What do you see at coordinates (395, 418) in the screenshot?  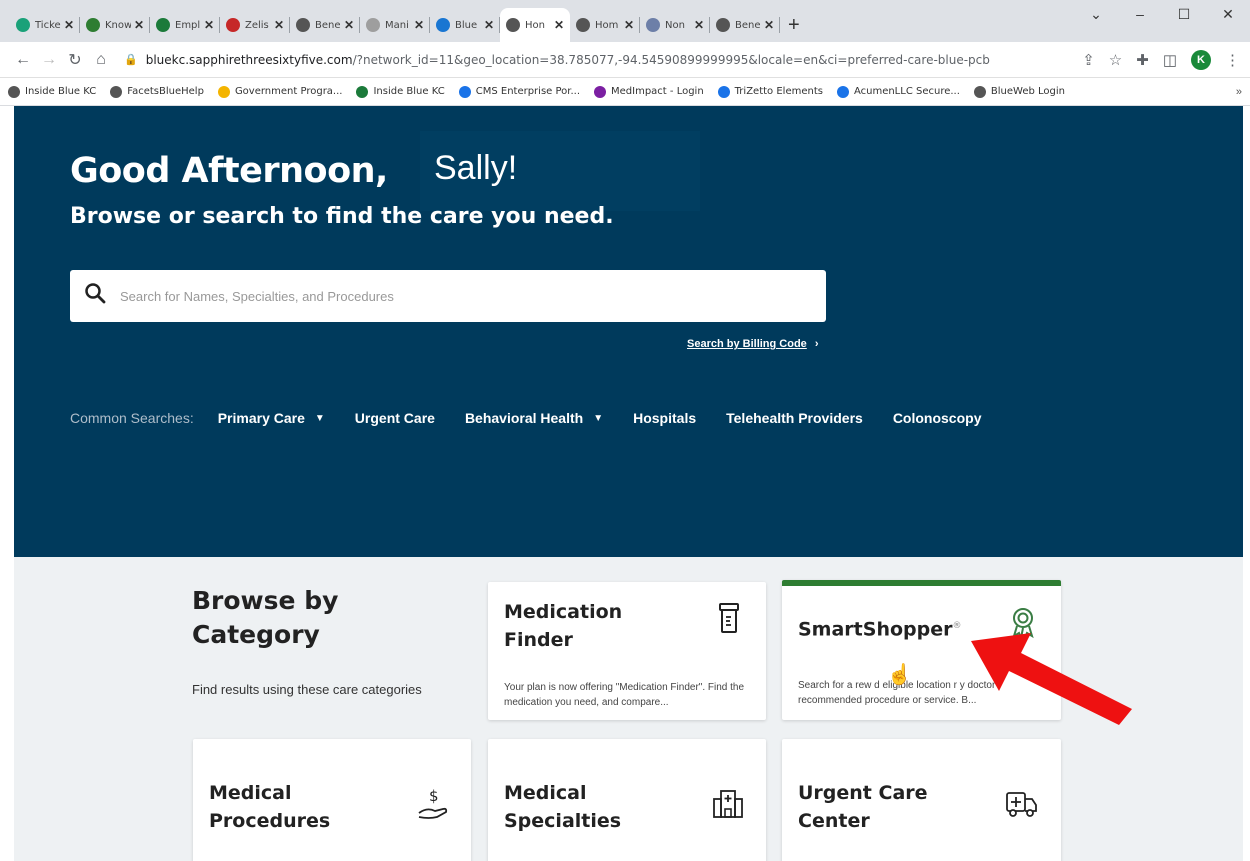 I see `common-search-urgent-care: Urgent Care` at bounding box center [395, 418].